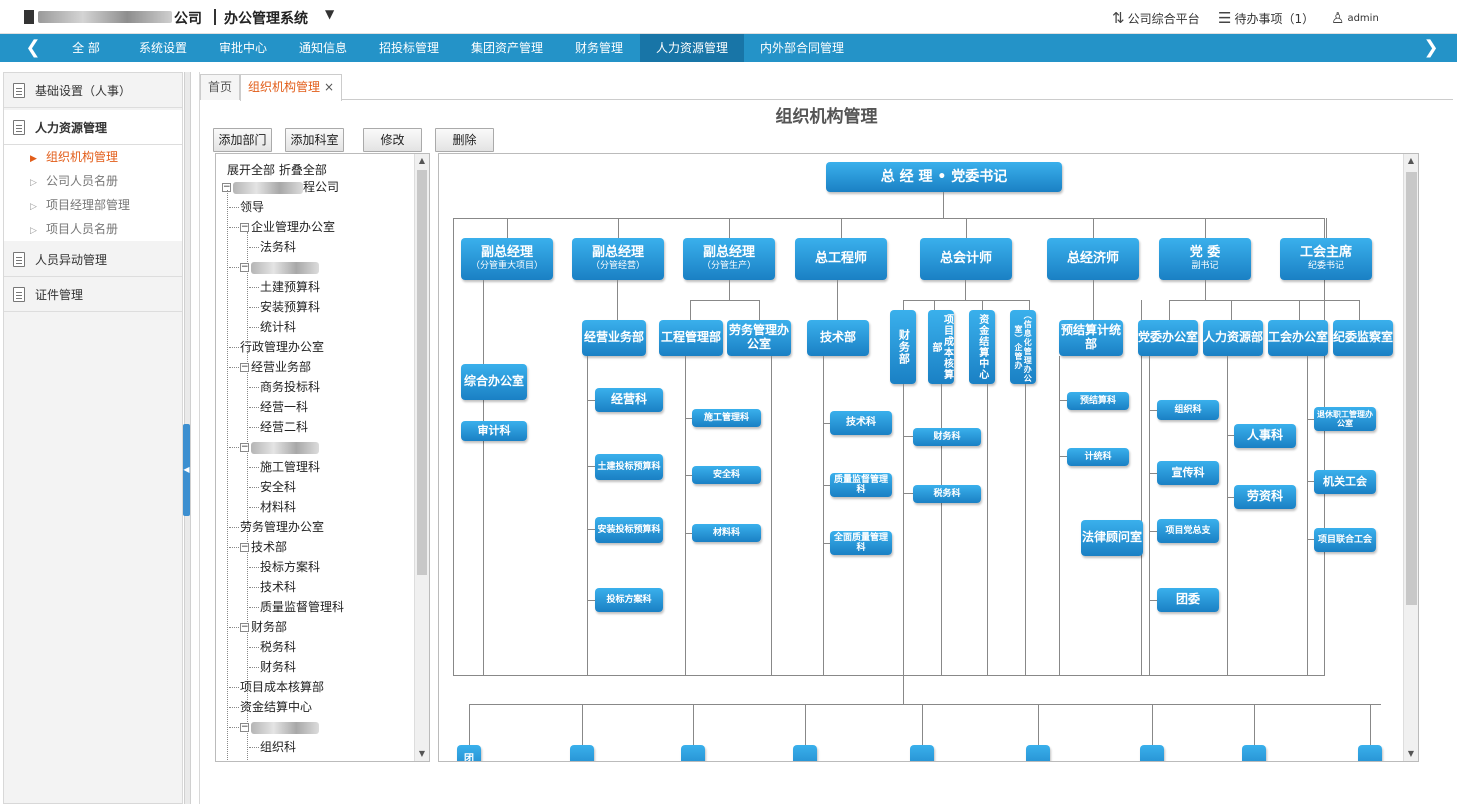 The height and width of the screenshot is (807, 1457). What do you see at coordinates (314, 140) in the screenshot?
I see `add-section-button: 添加科室` at bounding box center [314, 140].